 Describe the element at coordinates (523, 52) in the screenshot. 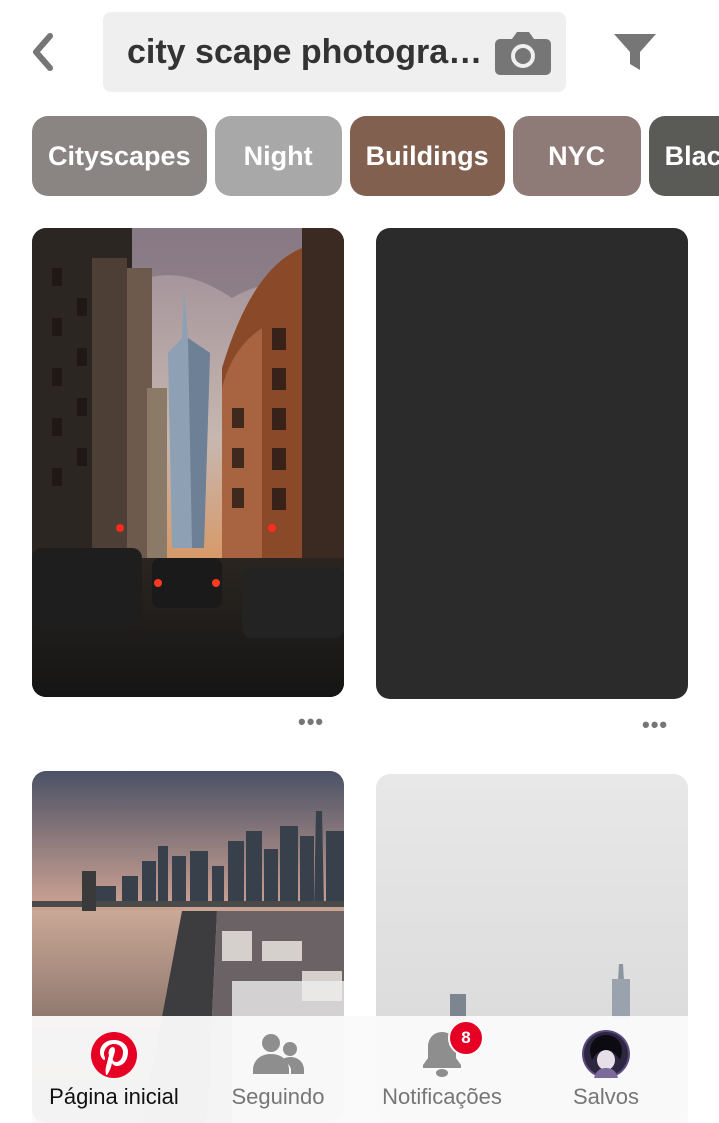

I see `camera-icon` at that location.